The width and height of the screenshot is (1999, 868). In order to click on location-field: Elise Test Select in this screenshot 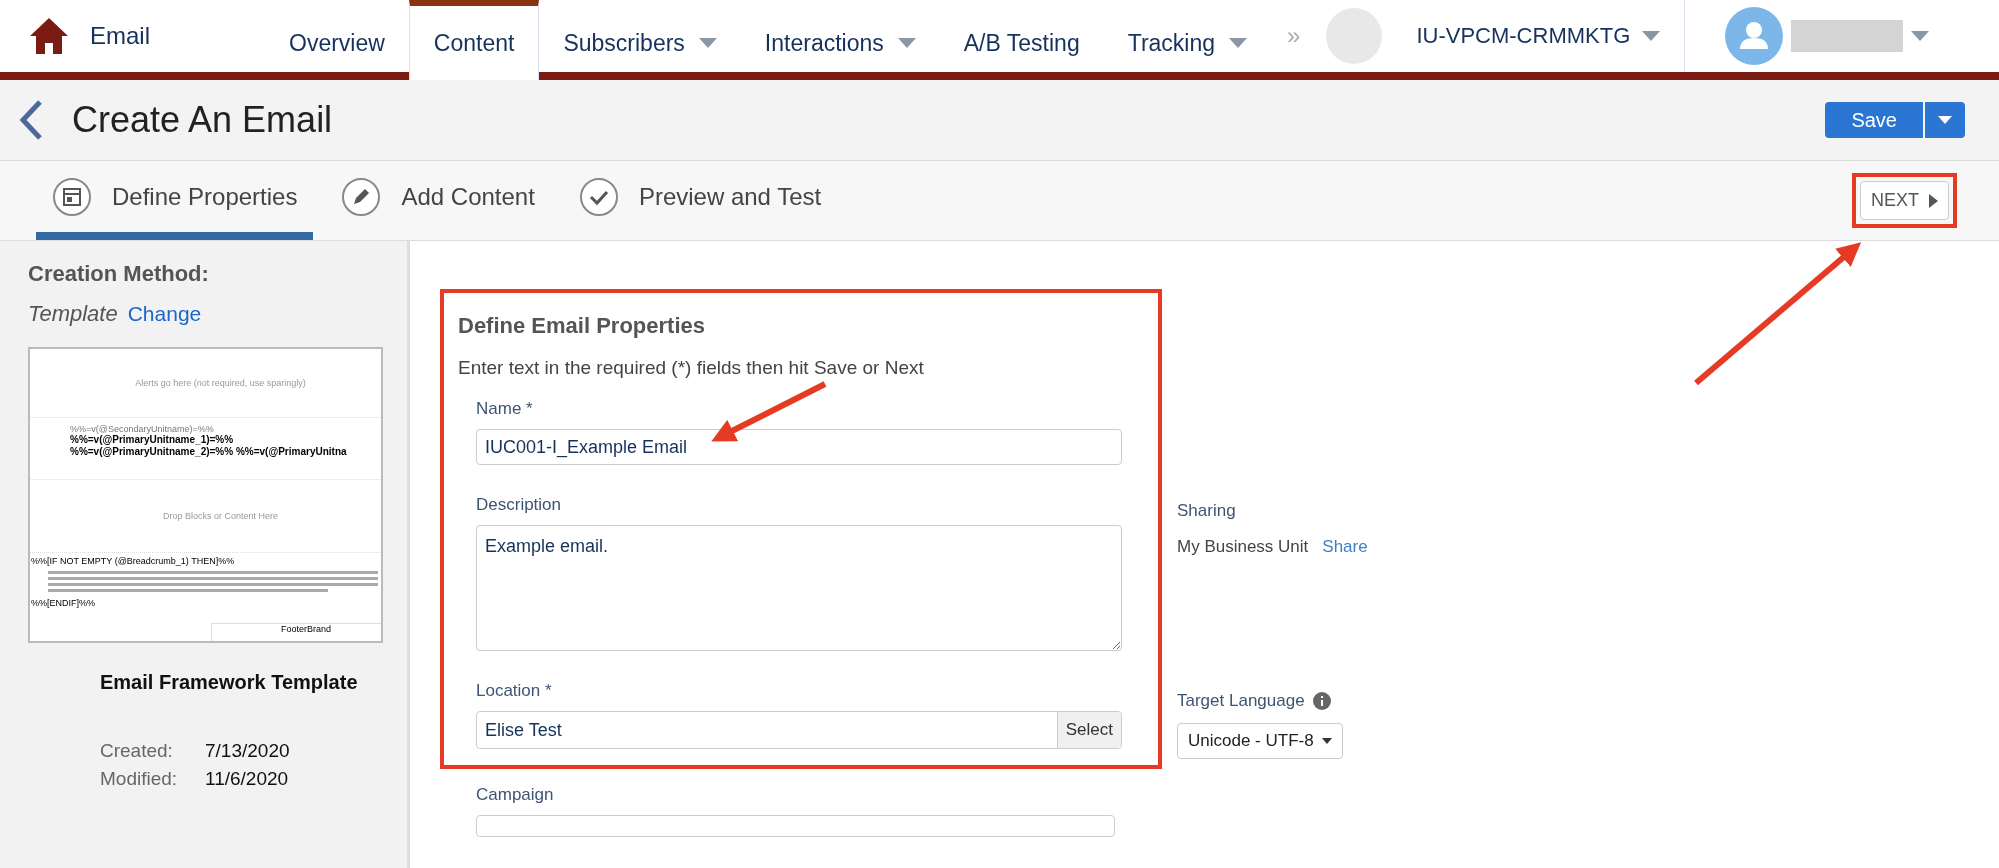, I will do `click(799, 730)`.